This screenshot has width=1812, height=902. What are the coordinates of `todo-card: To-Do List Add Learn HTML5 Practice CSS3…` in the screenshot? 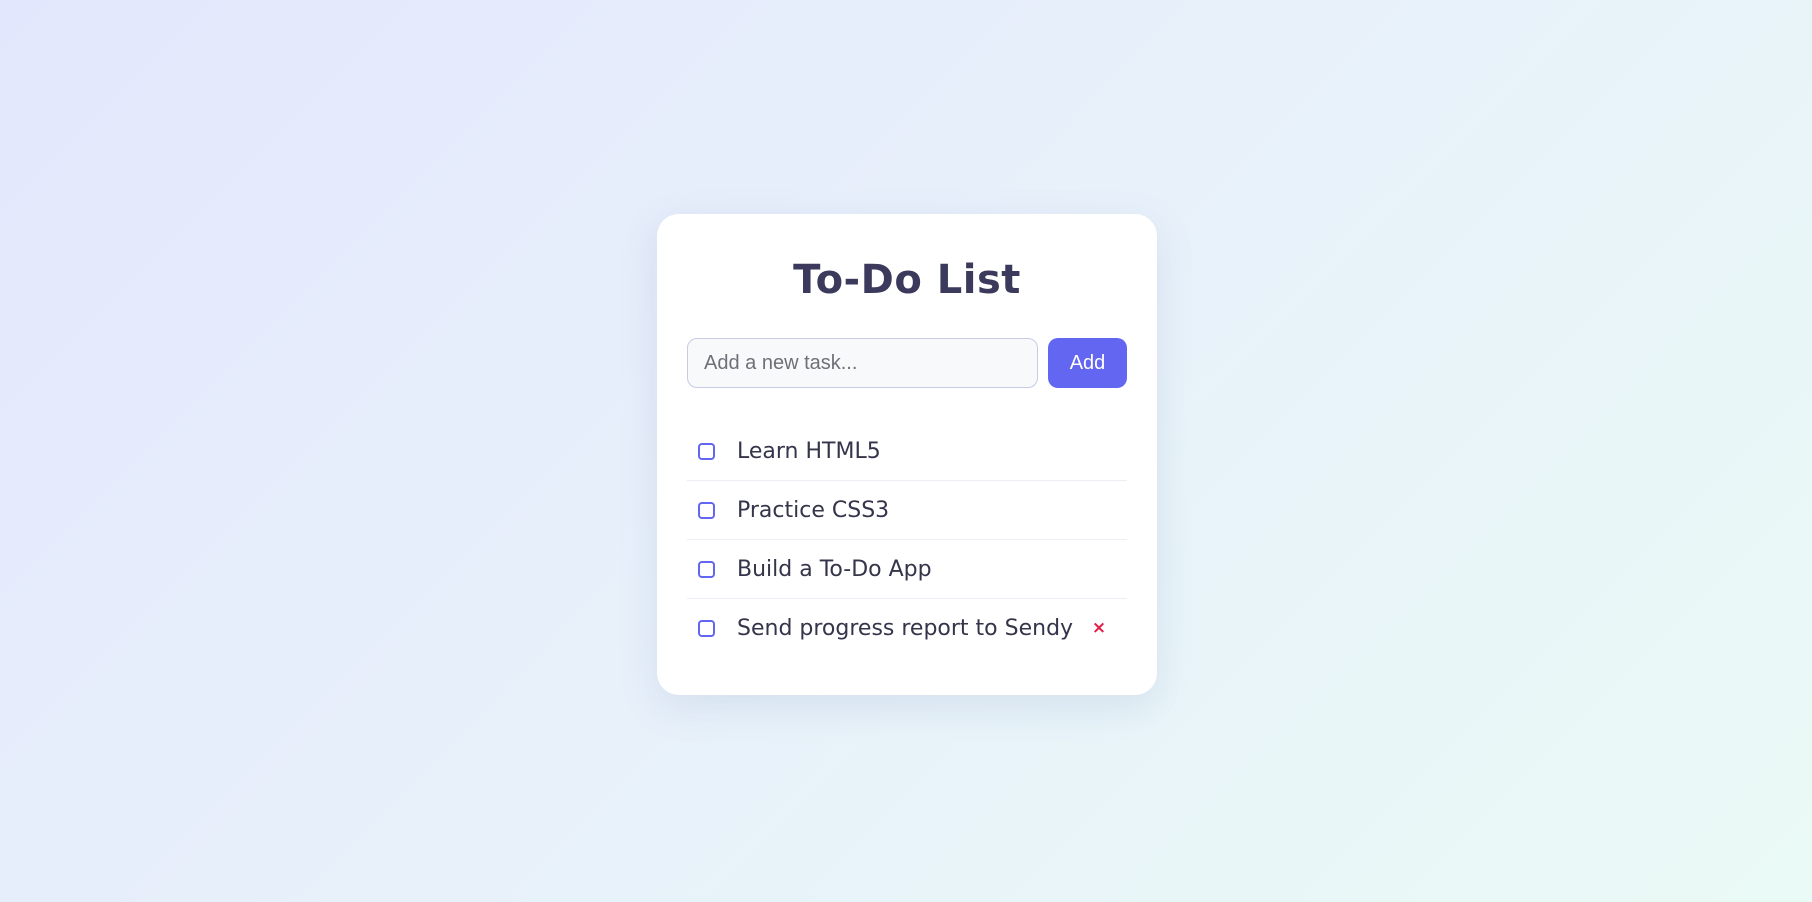 It's located at (907, 454).